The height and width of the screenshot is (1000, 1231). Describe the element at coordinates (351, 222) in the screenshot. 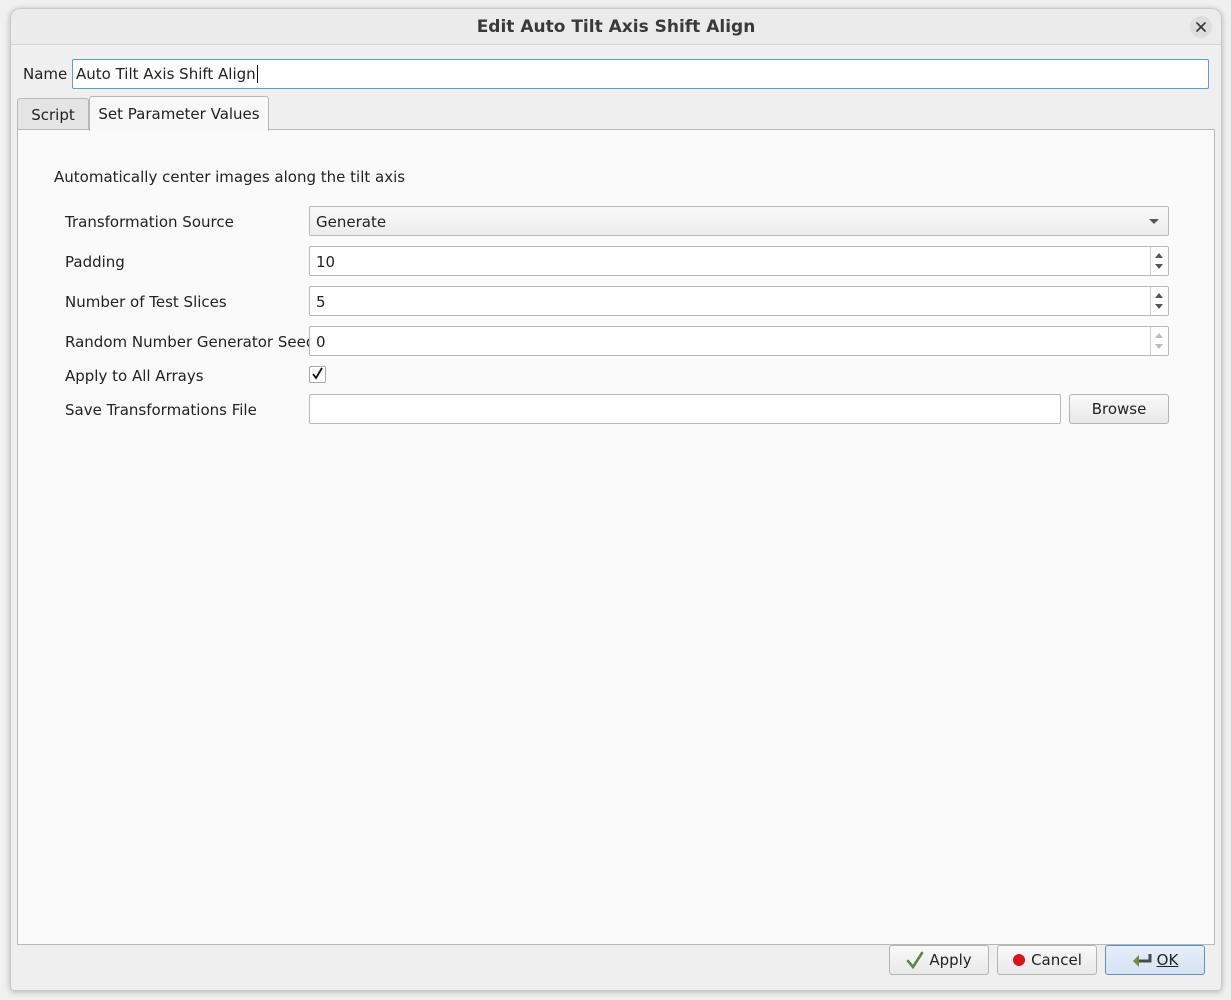

I see `transformation-source-value: Generate` at that location.